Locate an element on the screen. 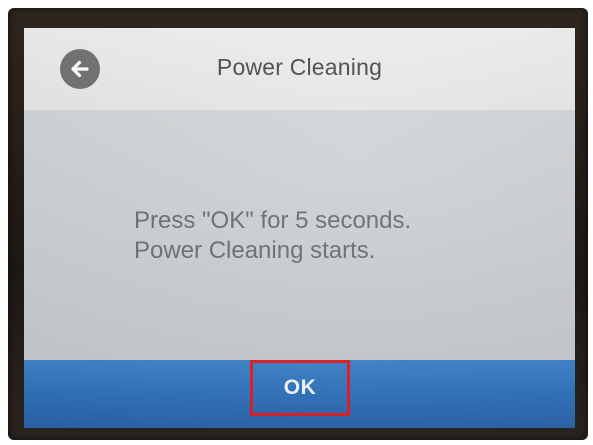  ok-button-label: OK is located at coordinates (300, 387).